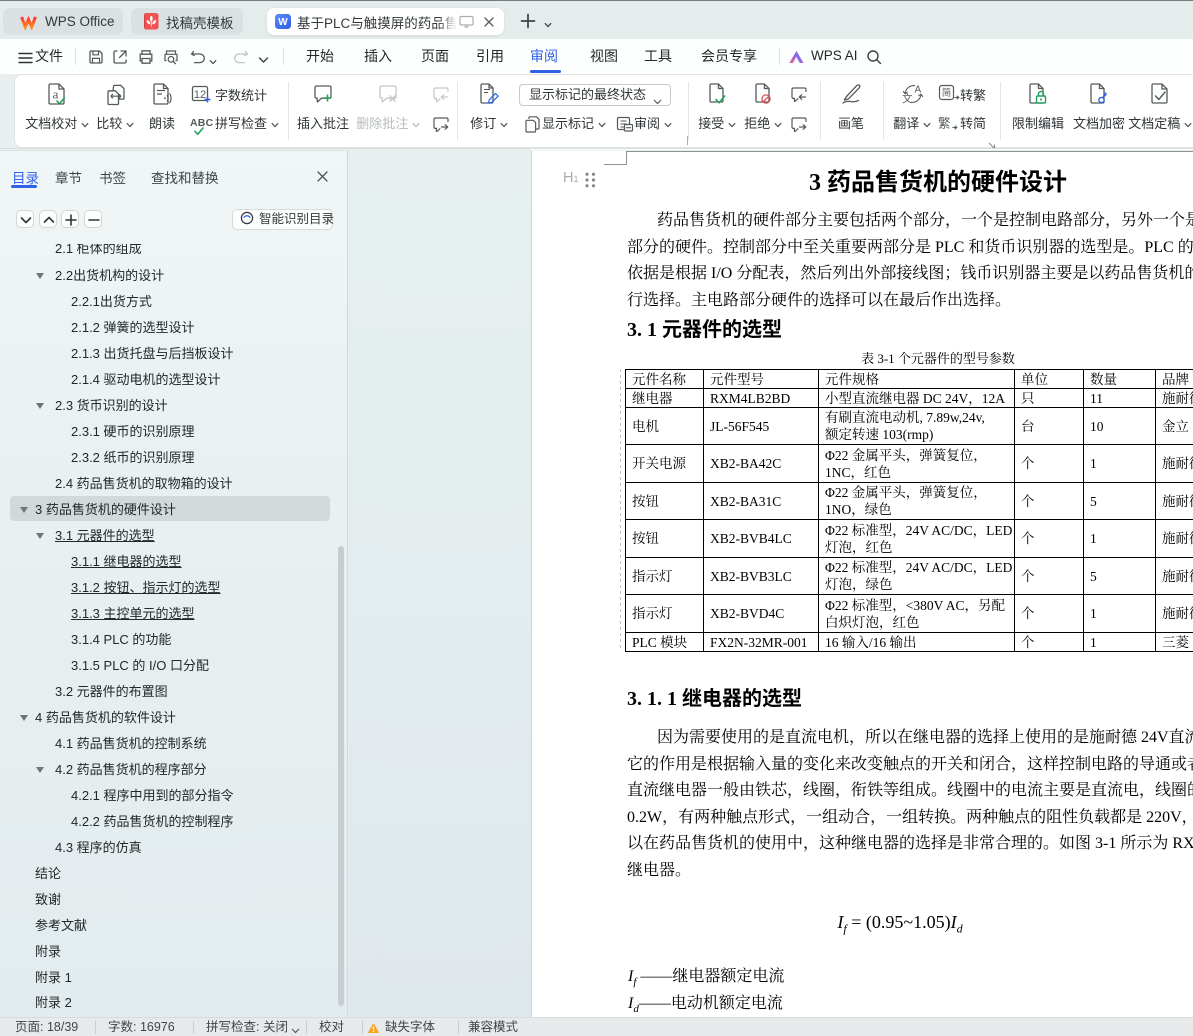  I want to click on svg-text: ABC, so click(202, 123).